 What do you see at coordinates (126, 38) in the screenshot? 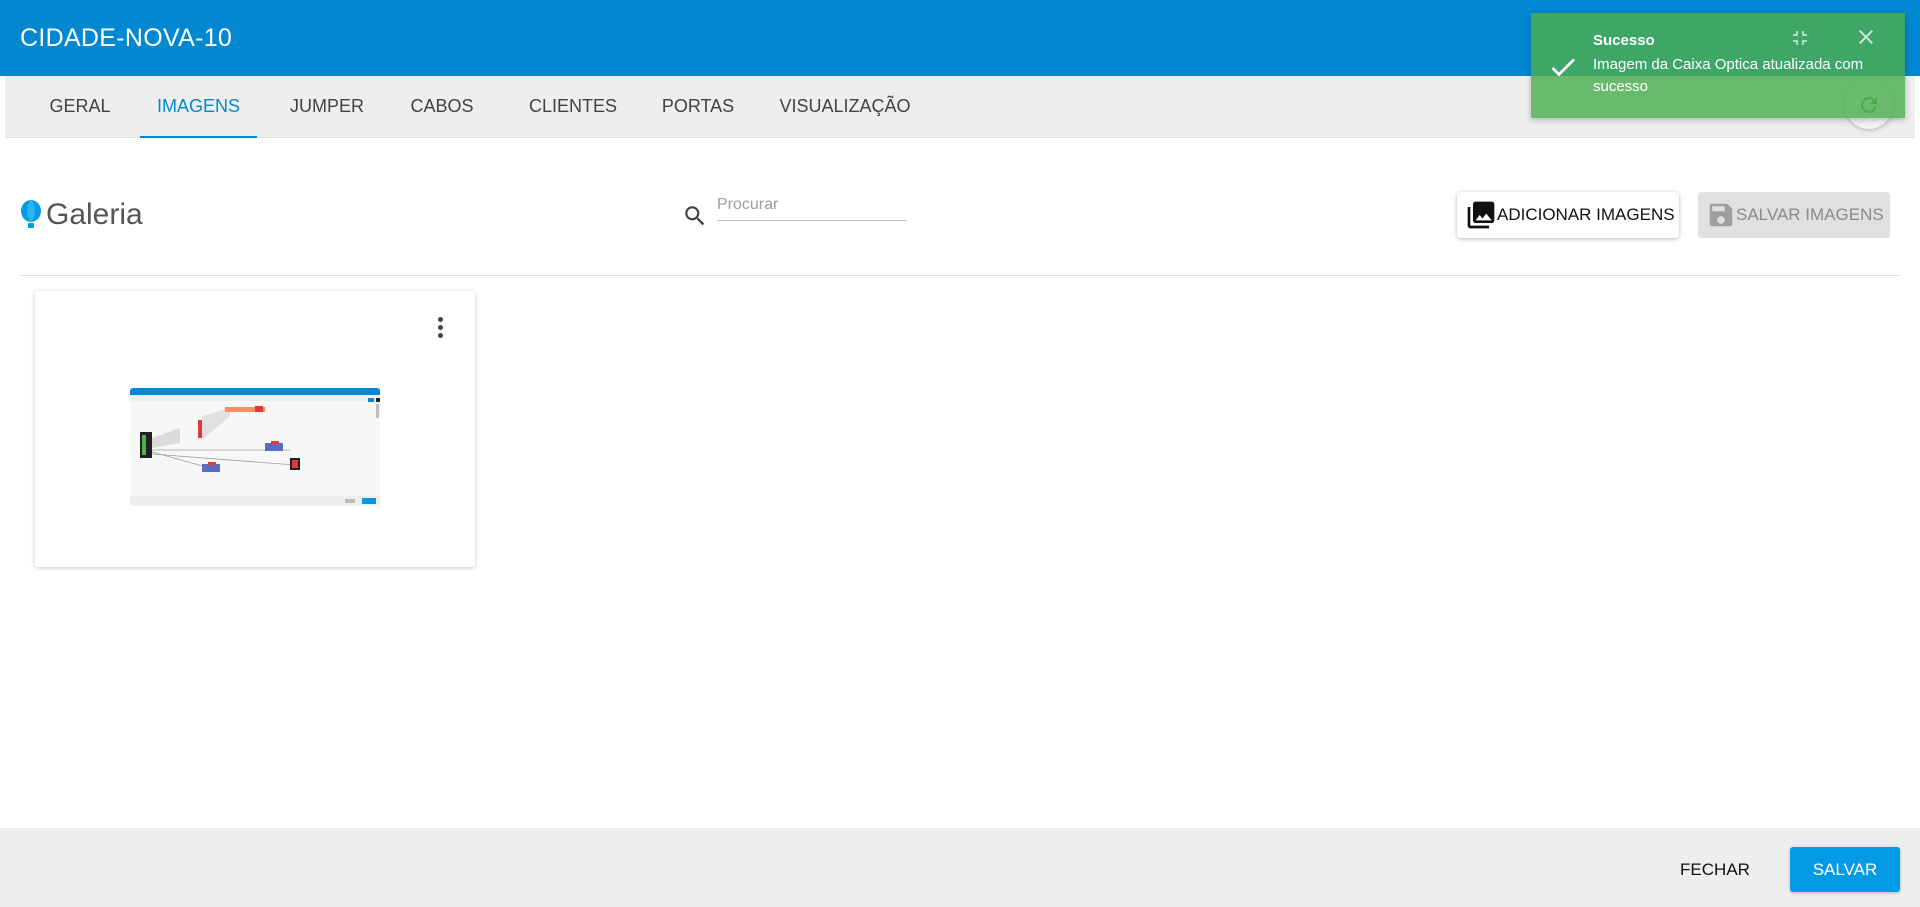
I see `dialog-title: CIDADE-NOVA-10` at bounding box center [126, 38].